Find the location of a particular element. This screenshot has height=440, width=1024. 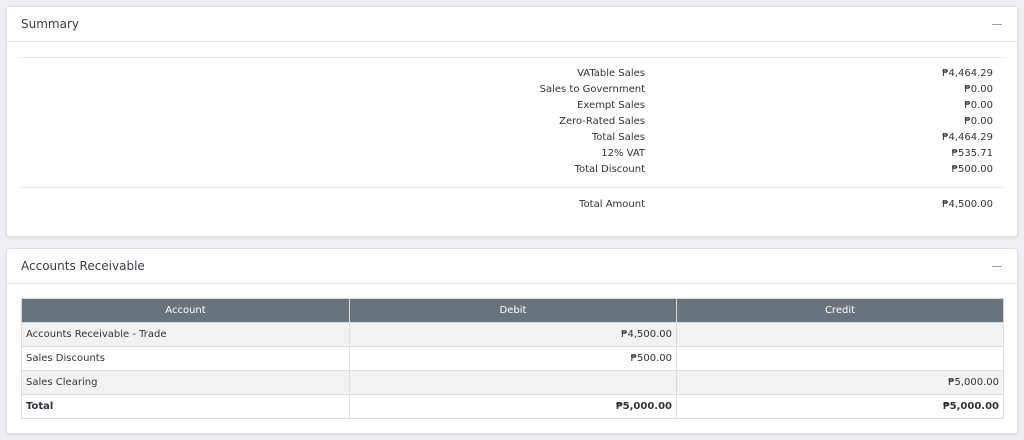

summary-total-divider is located at coordinates (512, 187).